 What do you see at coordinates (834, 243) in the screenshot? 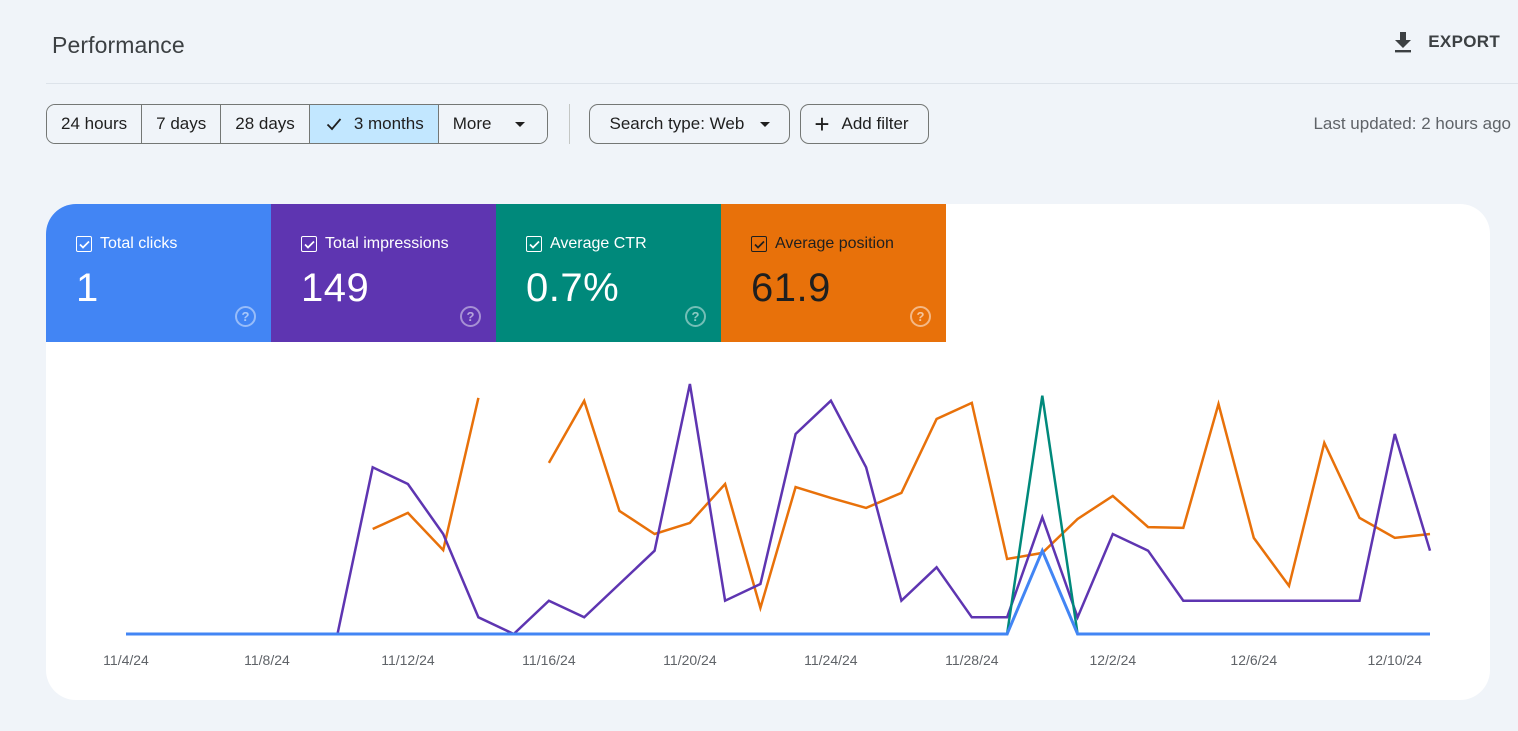
I see `metric-label: Average position` at bounding box center [834, 243].